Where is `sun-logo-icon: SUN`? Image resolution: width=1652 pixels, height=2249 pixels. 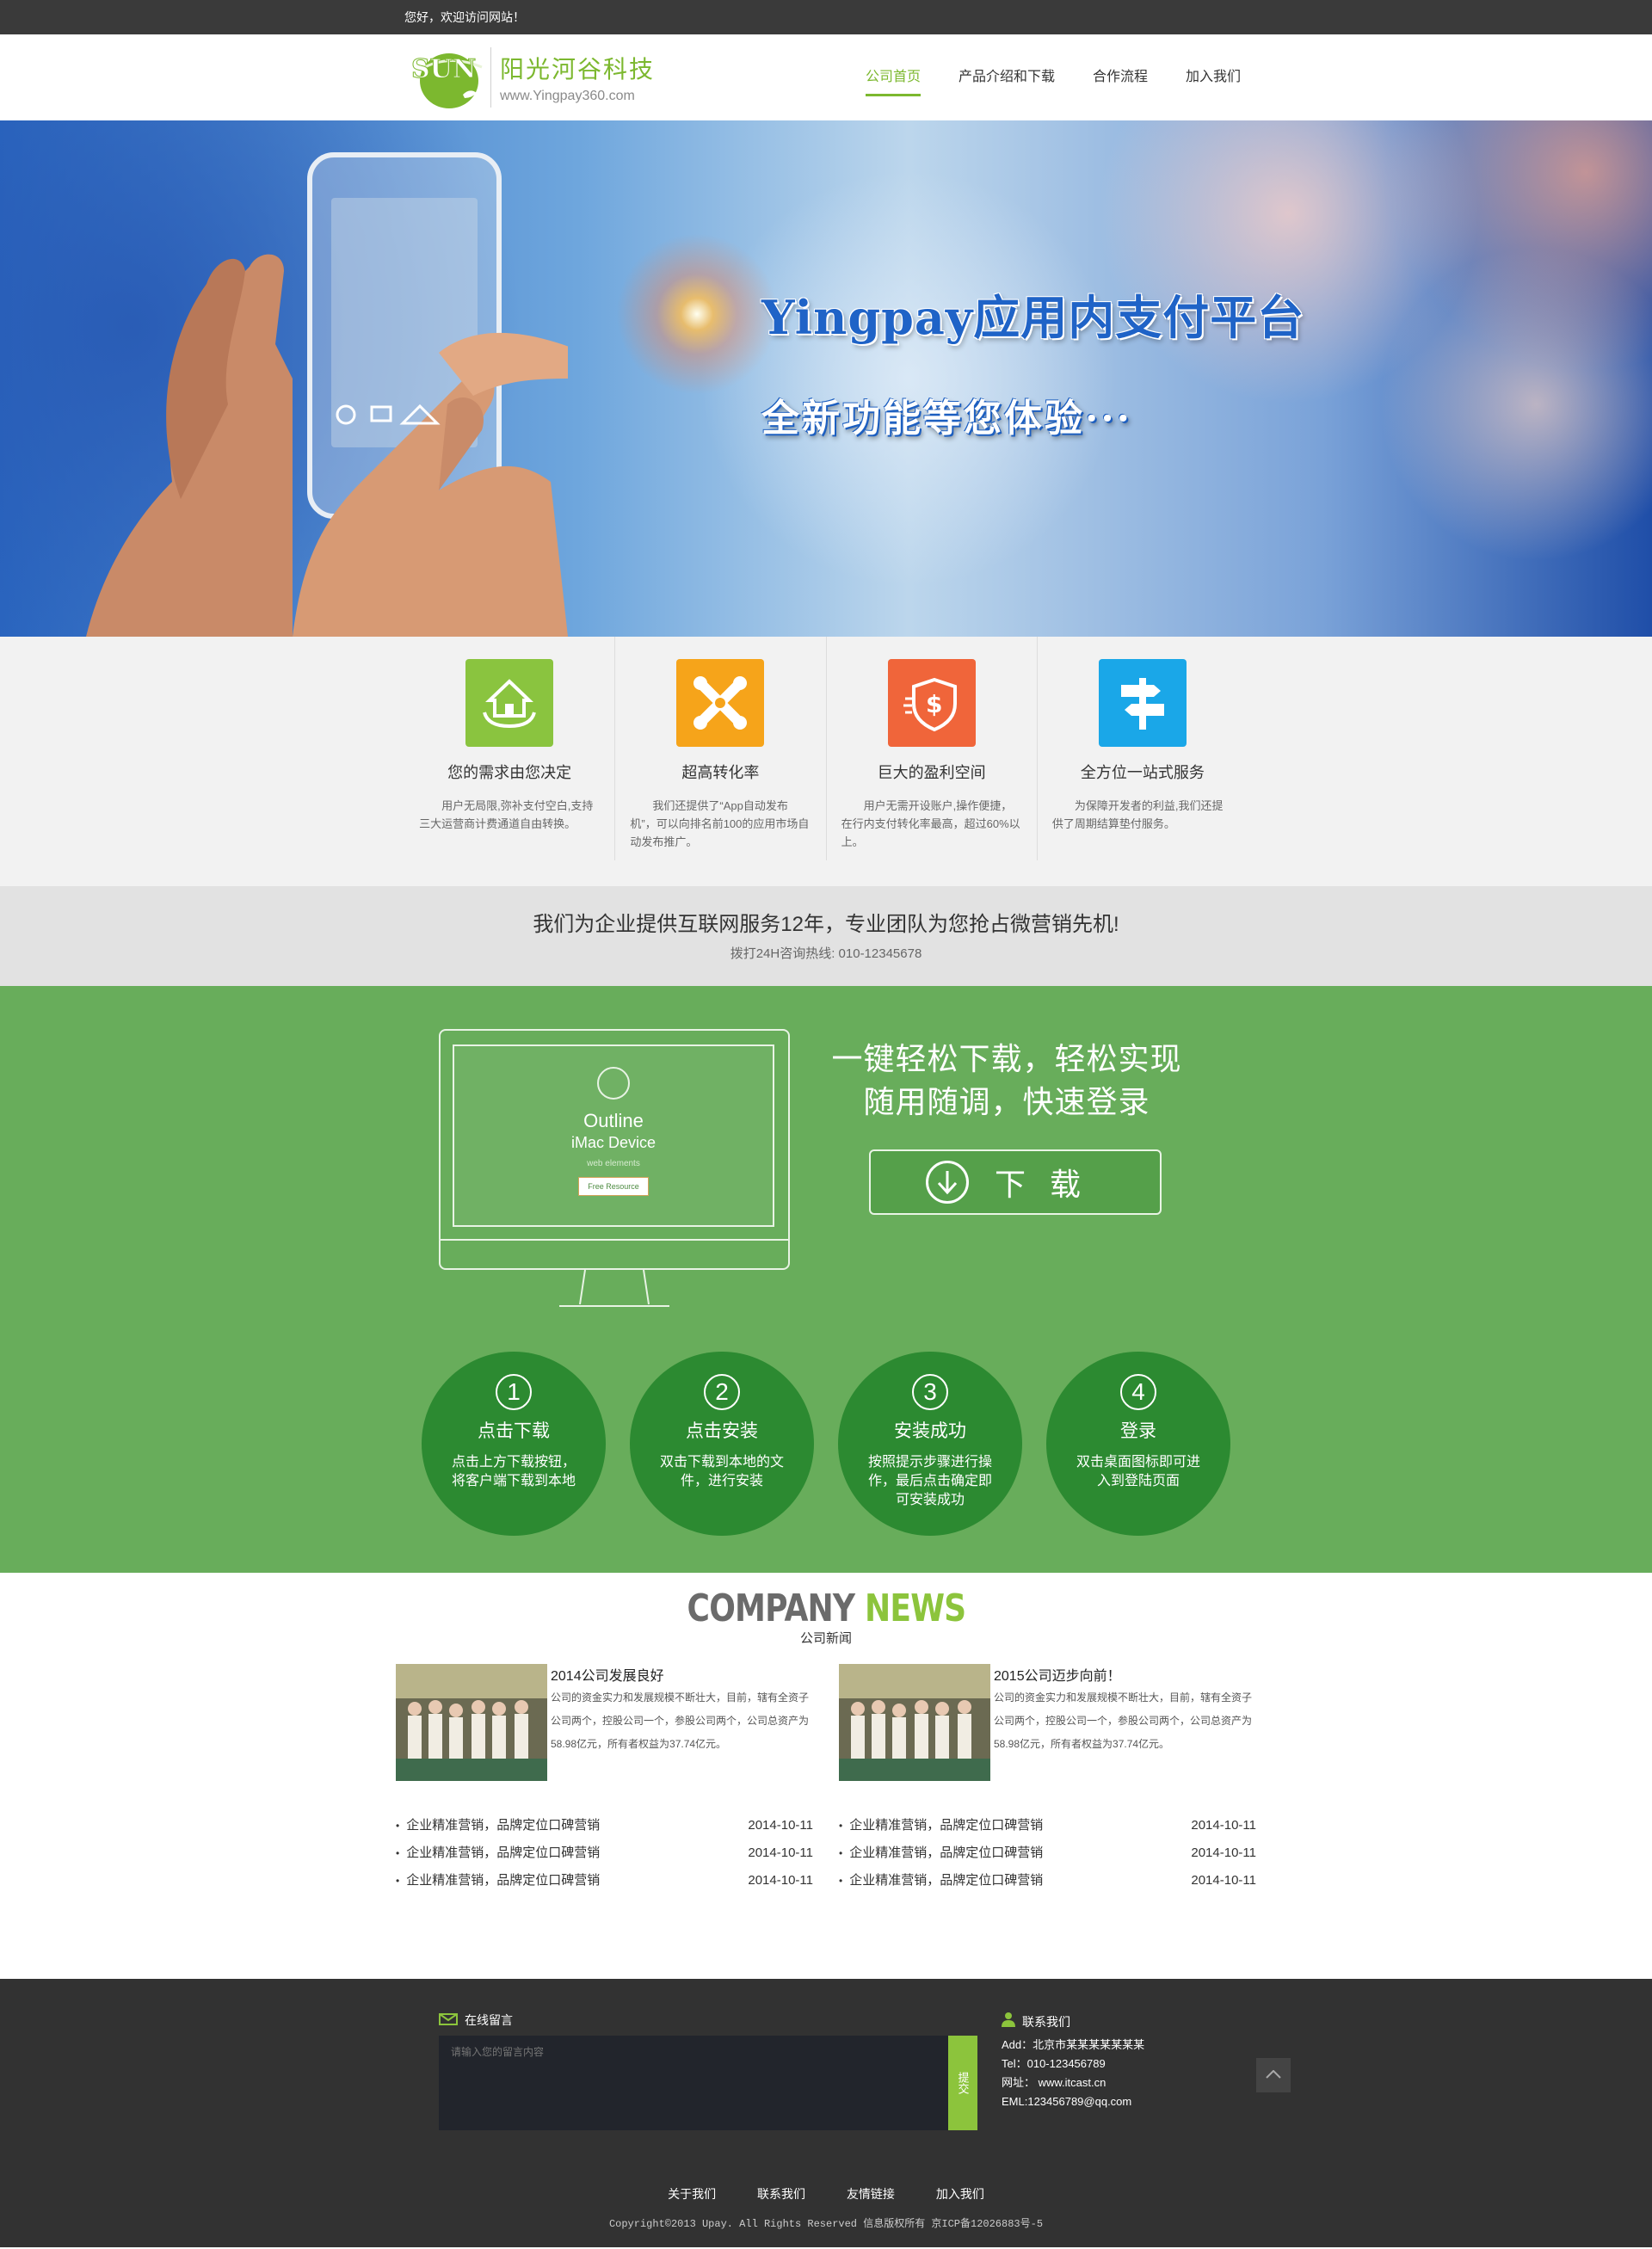 sun-logo-icon: SUN is located at coordinates (445, 77).